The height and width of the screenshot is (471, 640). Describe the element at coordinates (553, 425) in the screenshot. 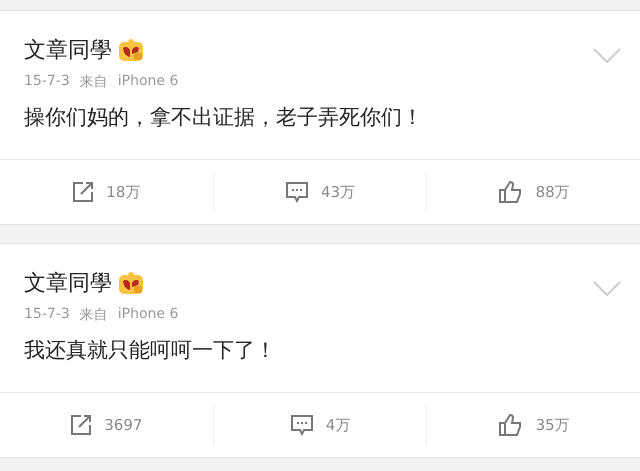

I see `like-count: 35万` at that location.